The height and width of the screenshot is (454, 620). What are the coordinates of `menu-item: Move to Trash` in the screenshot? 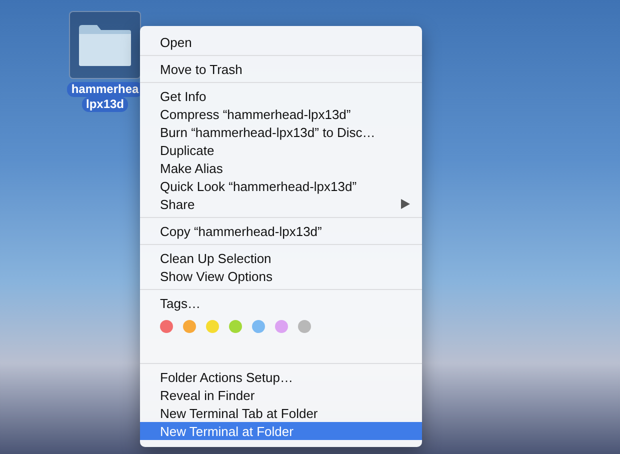 It's located at (281, 69).